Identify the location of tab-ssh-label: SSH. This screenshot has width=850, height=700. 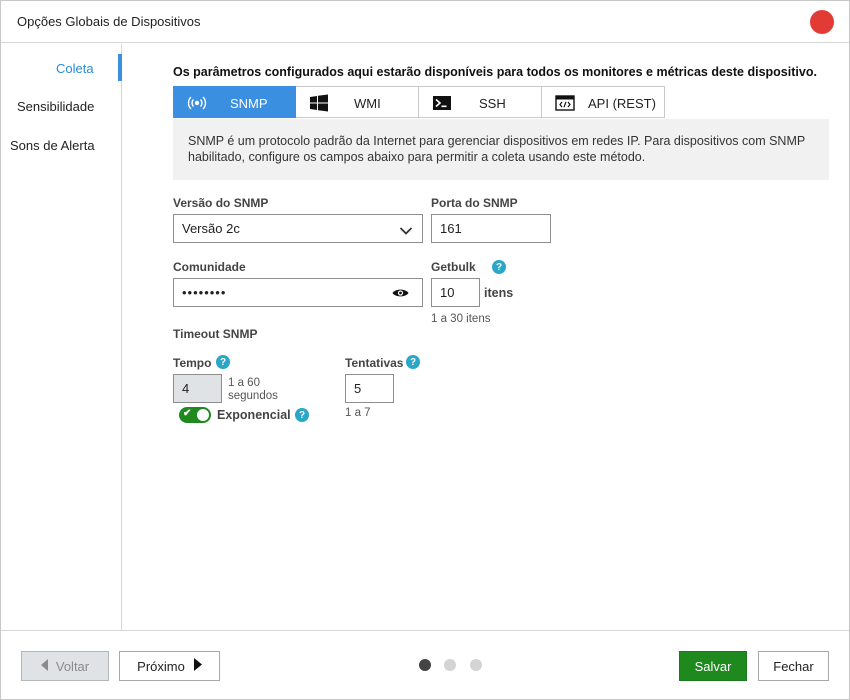
(492, 103).